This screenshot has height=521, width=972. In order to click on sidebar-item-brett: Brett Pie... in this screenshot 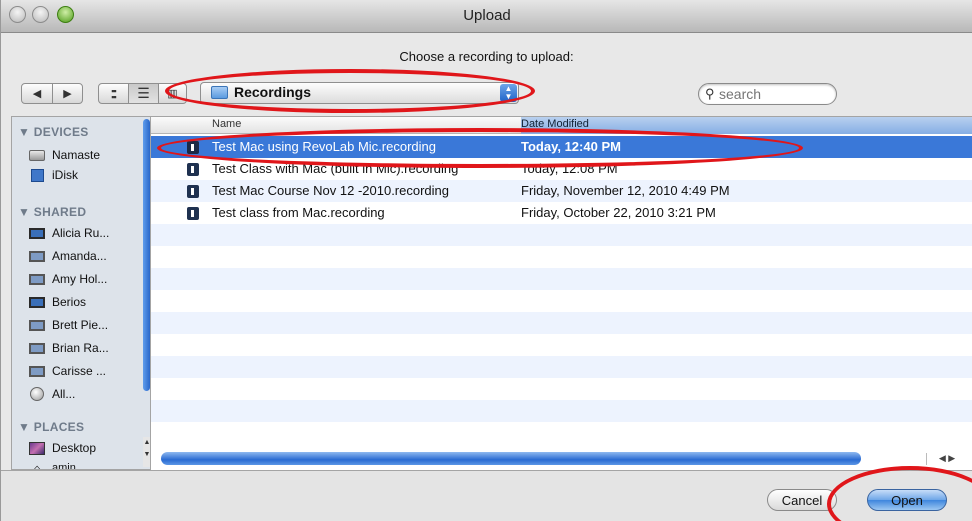, I will do `click(68, 325)`.